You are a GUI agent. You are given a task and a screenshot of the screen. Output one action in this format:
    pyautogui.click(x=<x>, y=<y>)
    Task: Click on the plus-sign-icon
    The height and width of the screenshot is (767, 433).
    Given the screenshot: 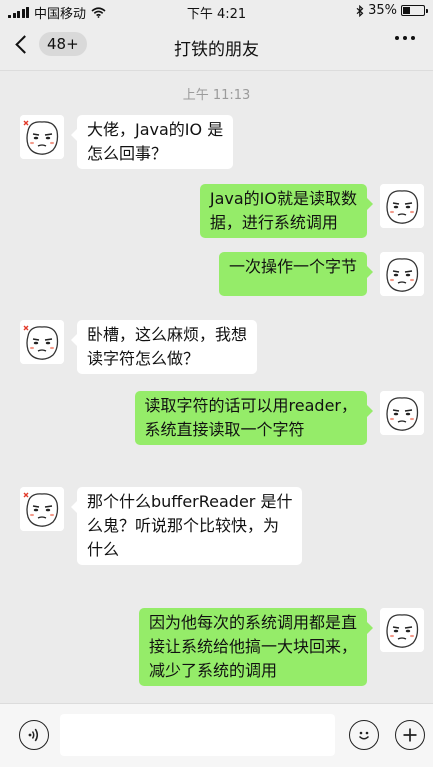 What is the action you would take?
    pyautogui.click(x=410, y=735)
    